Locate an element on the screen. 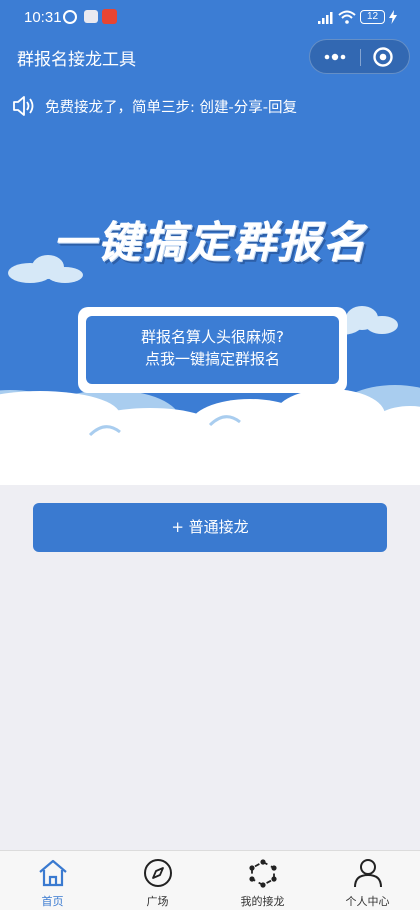  tab-profile: 个人中心 is located at coordinates (367, 880).